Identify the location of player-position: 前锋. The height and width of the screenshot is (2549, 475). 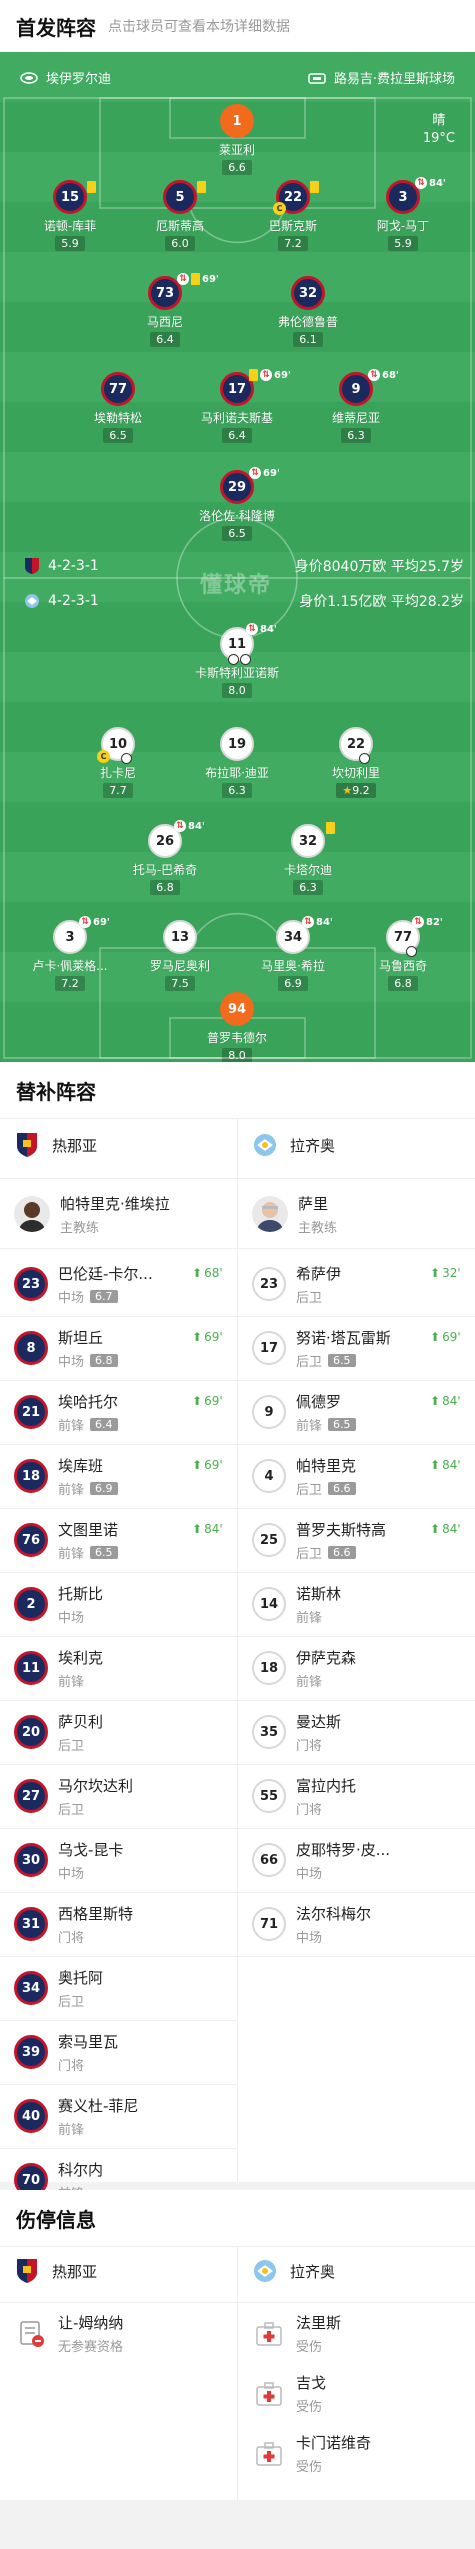
(309, 1426).